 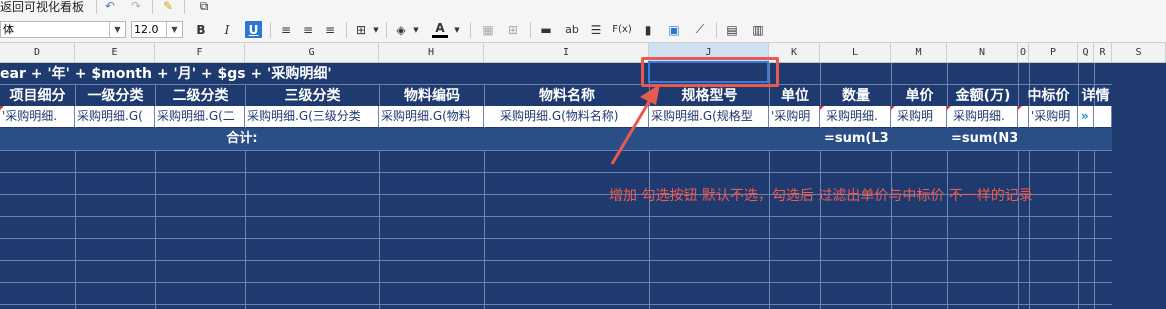 I want to click on sum-amount-formula: =sum(N3, so click(x=984, y=139).